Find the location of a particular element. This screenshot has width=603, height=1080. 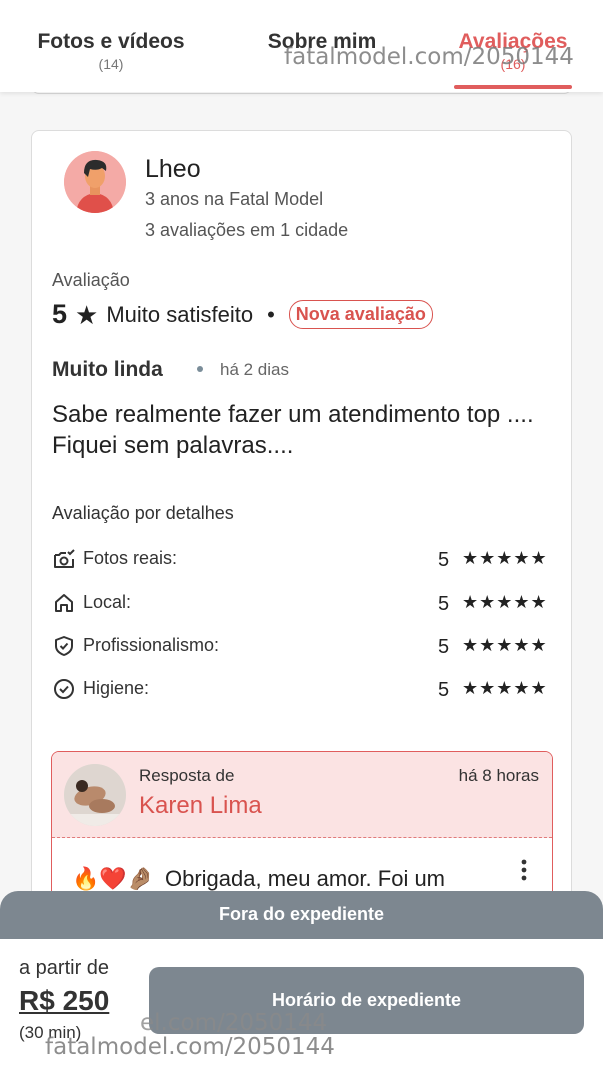

detail-row-real-photos: Fotos reais: 5 ★★★★★ is located at coordinates (302, 561).